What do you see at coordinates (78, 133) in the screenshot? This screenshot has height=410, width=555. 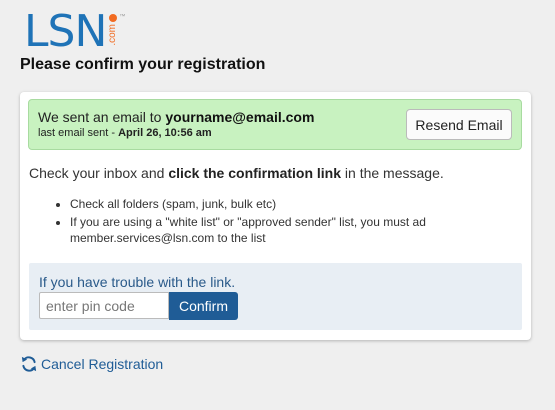 I see `last-sent-prefix: last email sent -` at bounding box center [78, 133].